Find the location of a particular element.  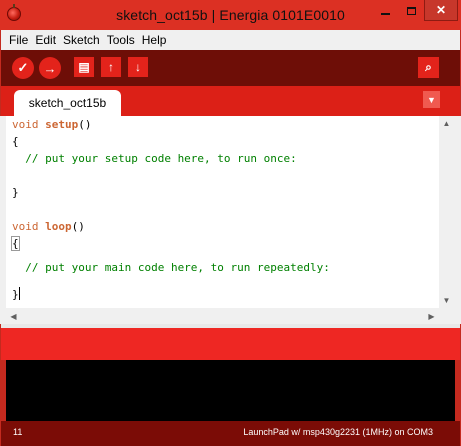

magnifier-icon: ⌕ is located at coordinates (428, 67).